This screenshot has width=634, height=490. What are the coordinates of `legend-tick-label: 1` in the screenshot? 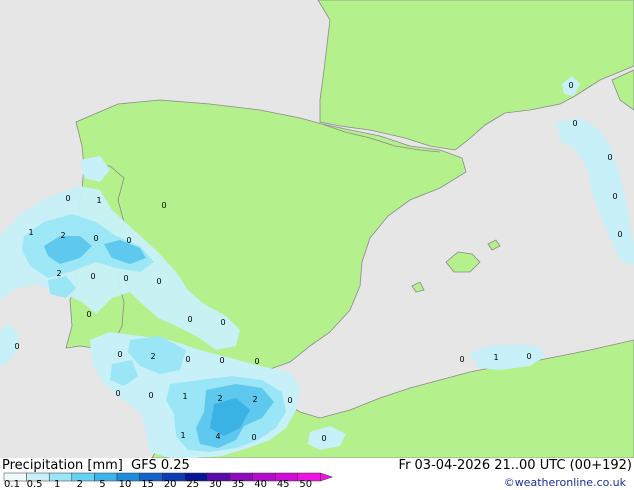 It's located at (57, 484).